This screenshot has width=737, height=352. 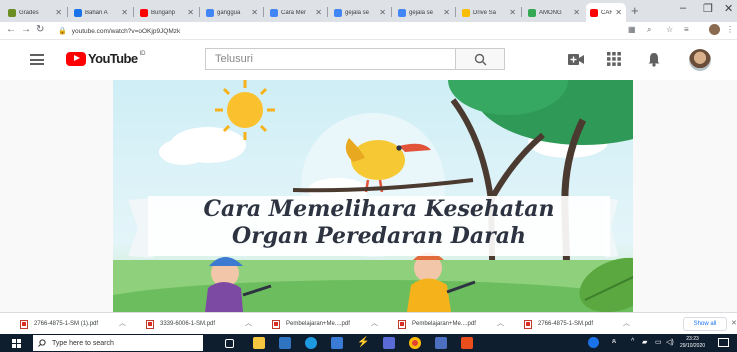 I want to click on chevron-up-tray-icon: ^, so click(x=632, y=341).